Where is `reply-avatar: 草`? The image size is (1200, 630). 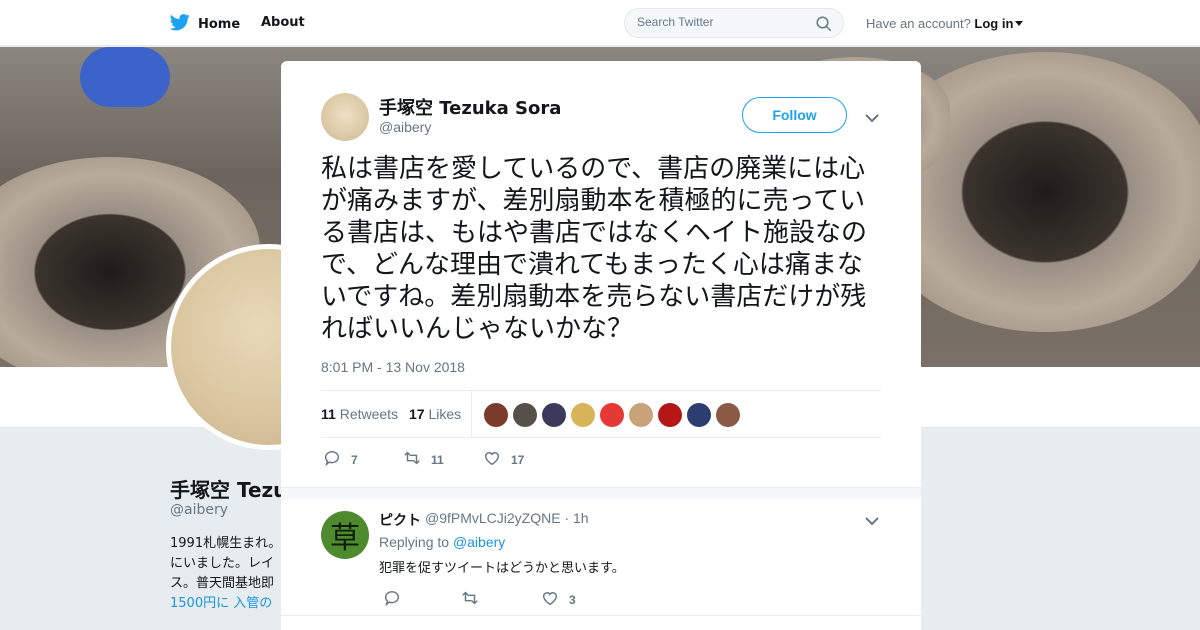 reply-avatar: 草 is located at coordinates (345, 535).